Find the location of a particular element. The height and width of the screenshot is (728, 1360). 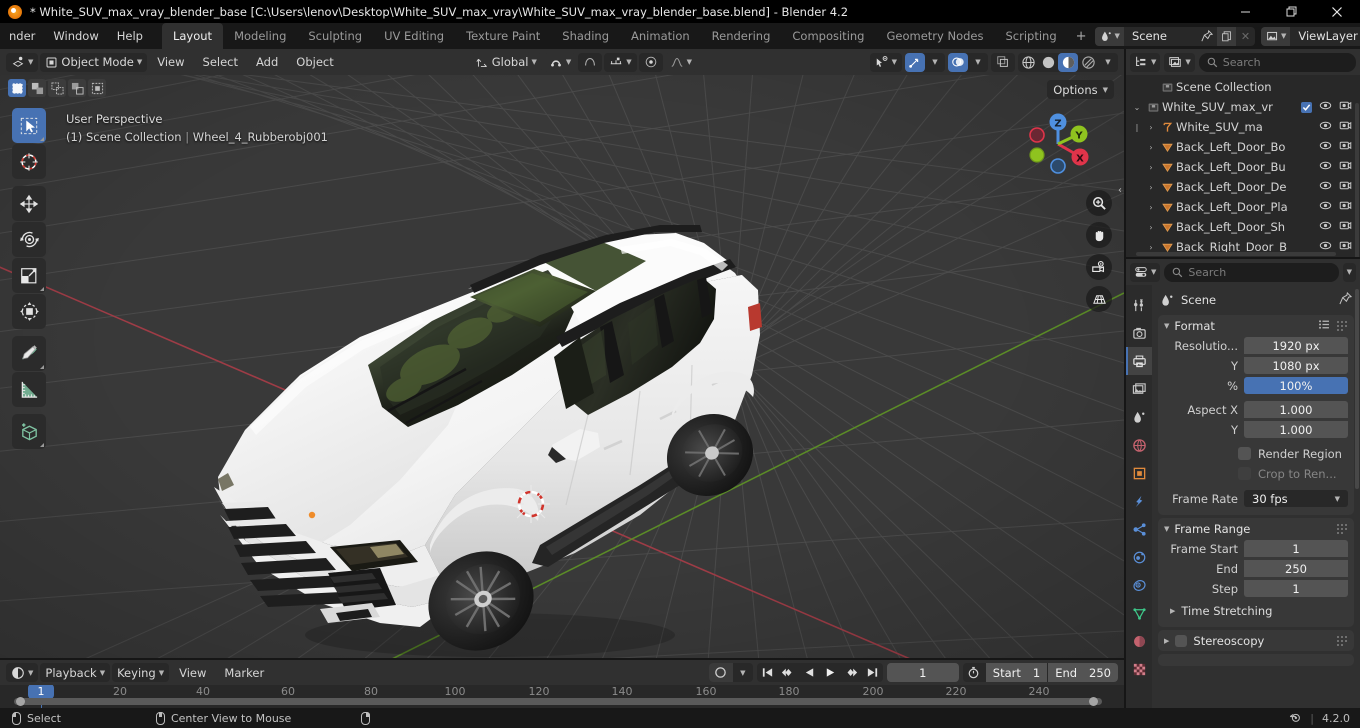

viewlayer-name: ViewLayer is located at coordinates (1325, 36).